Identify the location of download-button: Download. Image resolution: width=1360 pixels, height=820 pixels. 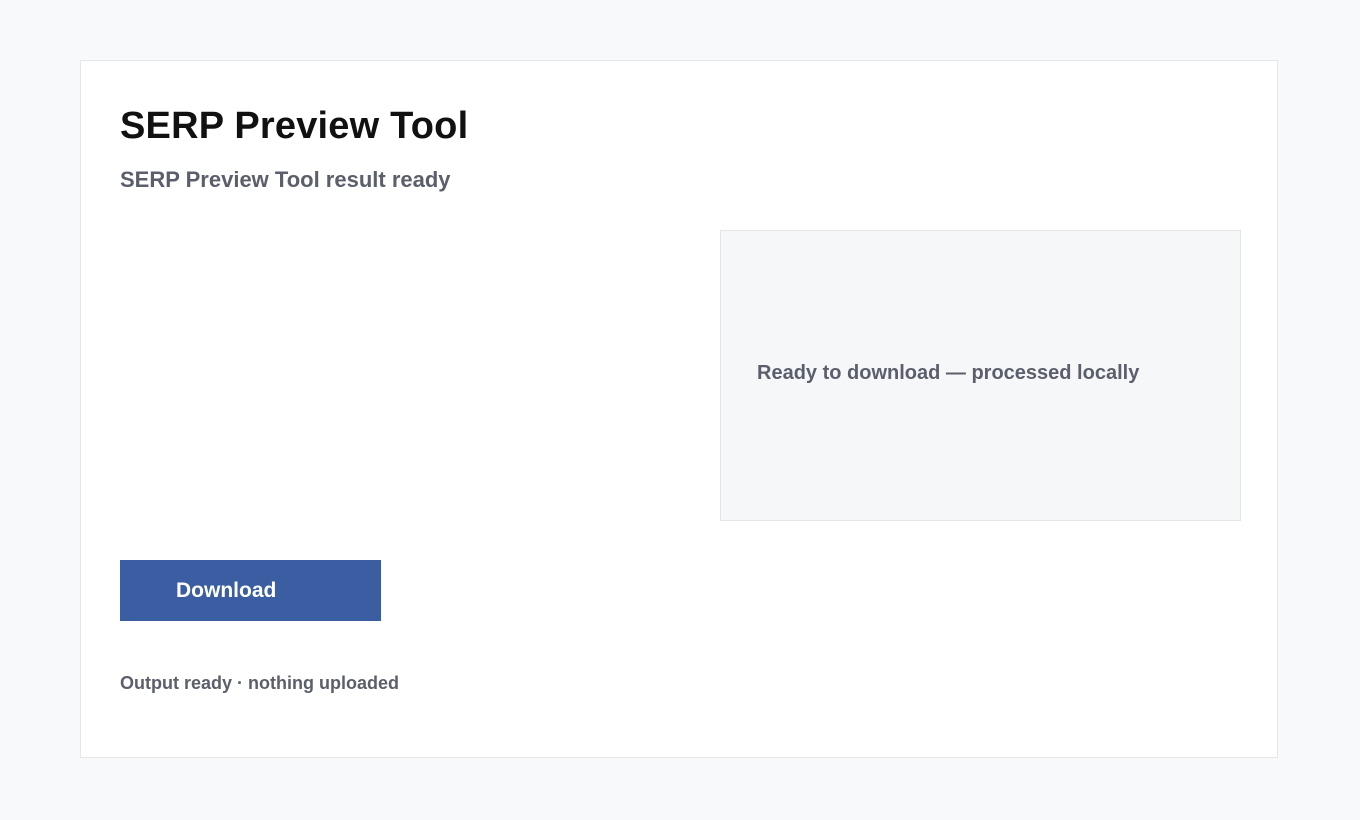
(250, 590).